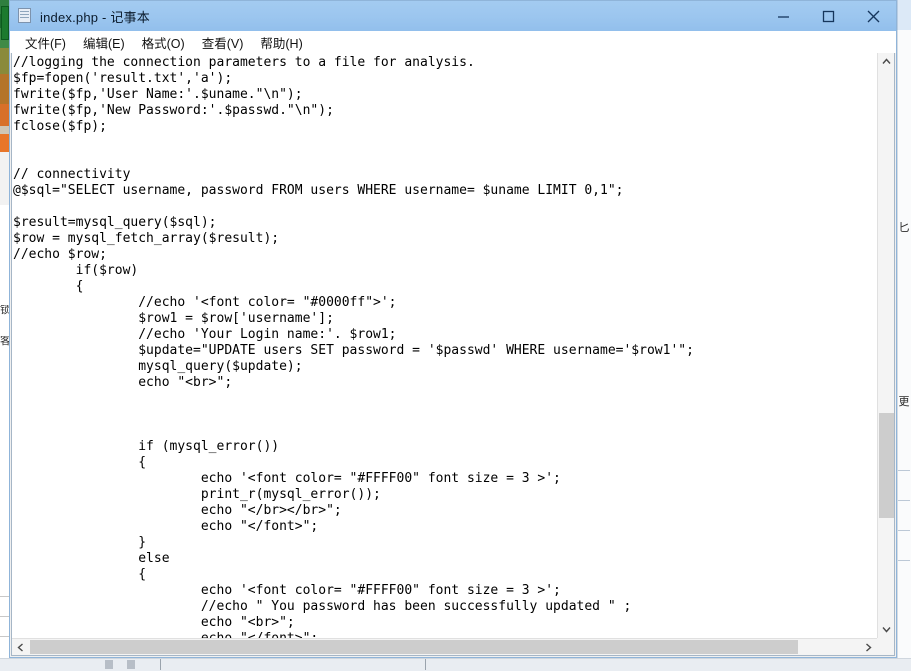  What do you see at coordinates (783, 16) in the screenshot?
I see `minimize-button` at bounding box center [783, 16].